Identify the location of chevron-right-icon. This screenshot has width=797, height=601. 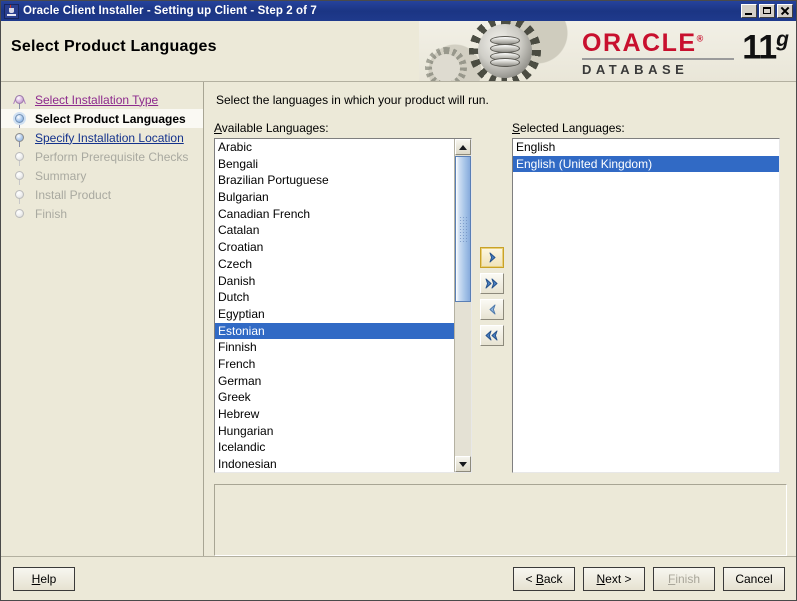
(492, 257).